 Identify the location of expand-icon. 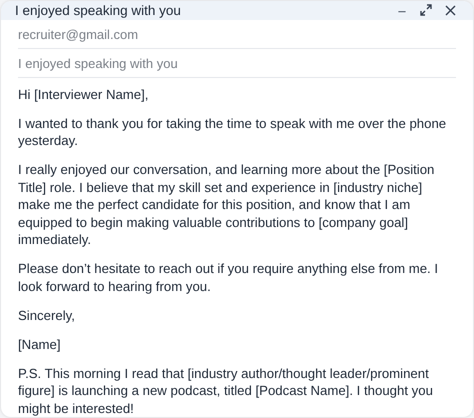
(426, 10).